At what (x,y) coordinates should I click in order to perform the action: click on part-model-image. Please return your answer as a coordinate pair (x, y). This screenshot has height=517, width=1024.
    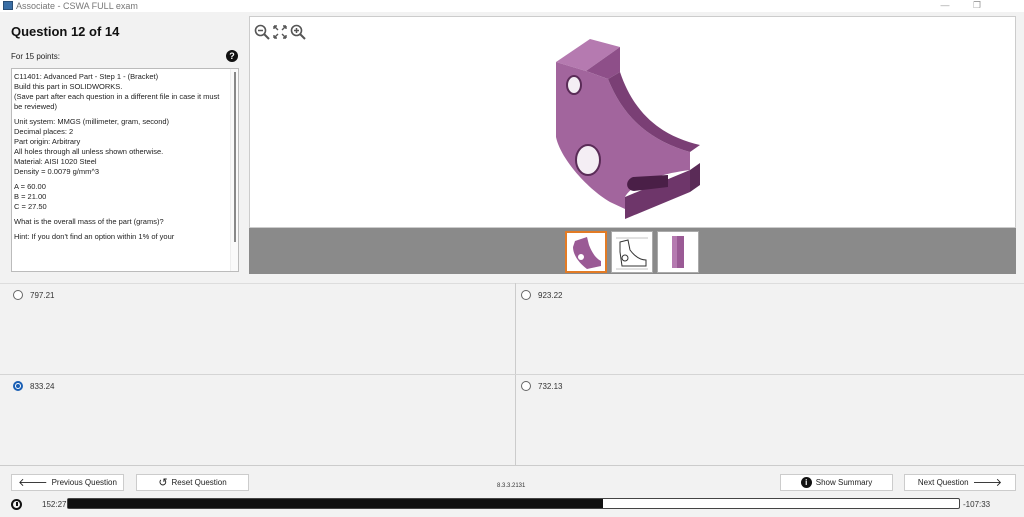
    Looking at the image, I should click on (628, 129).